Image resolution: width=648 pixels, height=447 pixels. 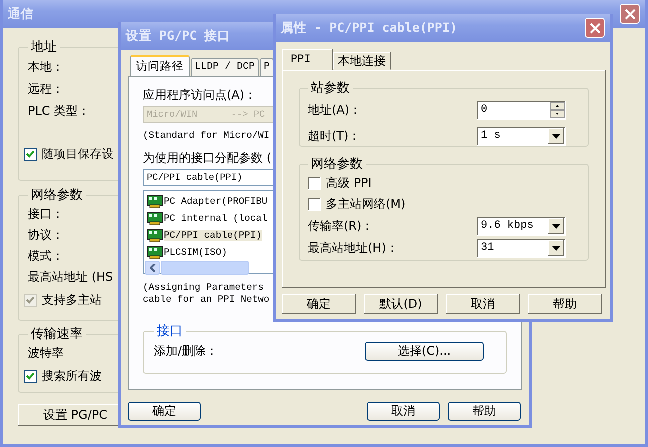 What do you see at coordinates (521, 226) in the screenshot?
I see `rate-dropdown: 9.6 kbps` at bounding box center [521, 226].